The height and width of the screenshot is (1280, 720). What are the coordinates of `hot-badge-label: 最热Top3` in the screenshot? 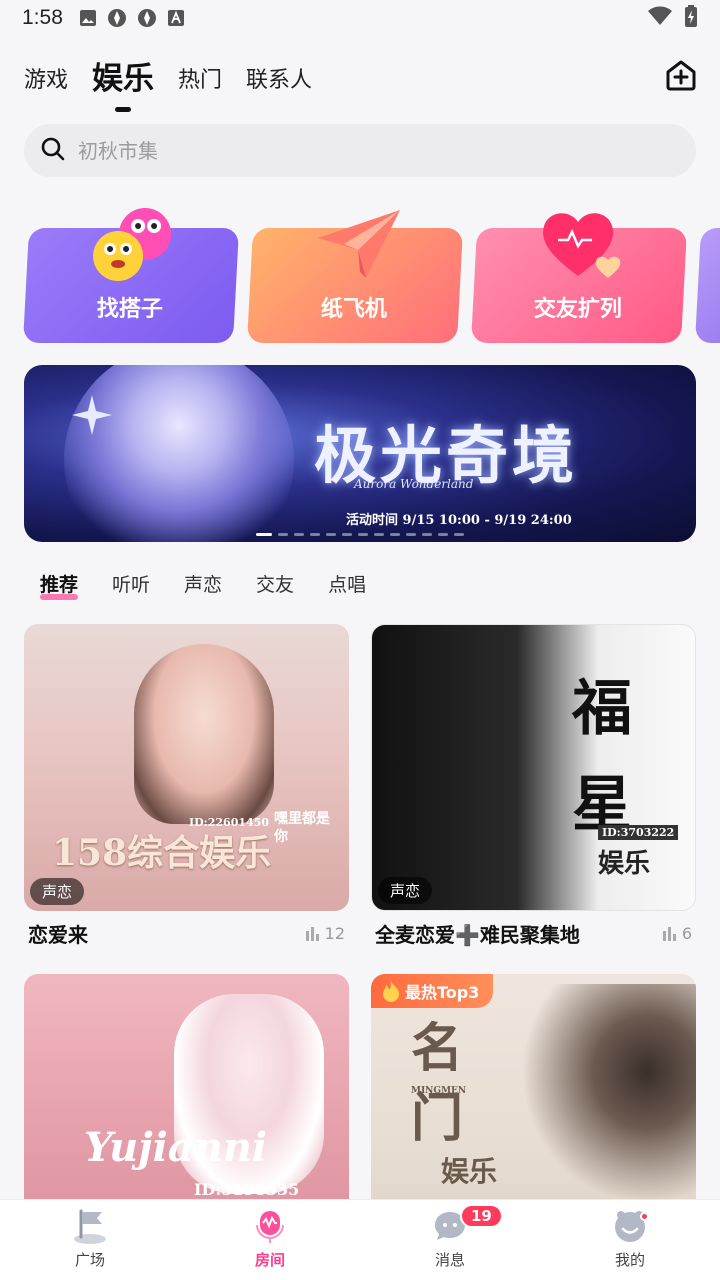 It's located at (442, 992).